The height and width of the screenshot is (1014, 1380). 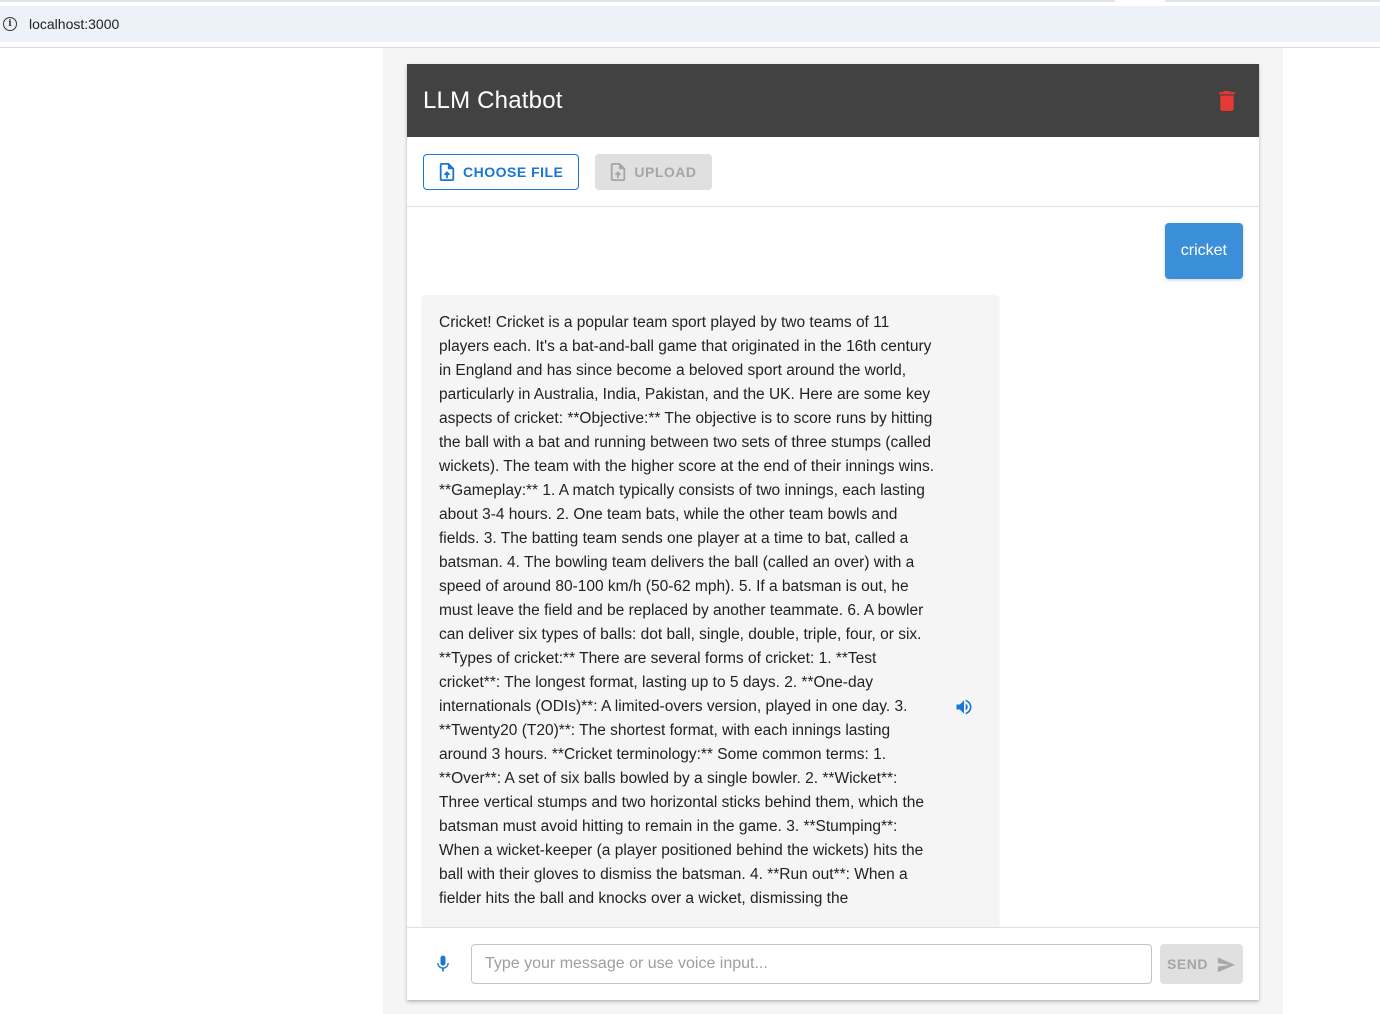 I want to click on upload-button: UPLOAD, so click(x=653, y=171).